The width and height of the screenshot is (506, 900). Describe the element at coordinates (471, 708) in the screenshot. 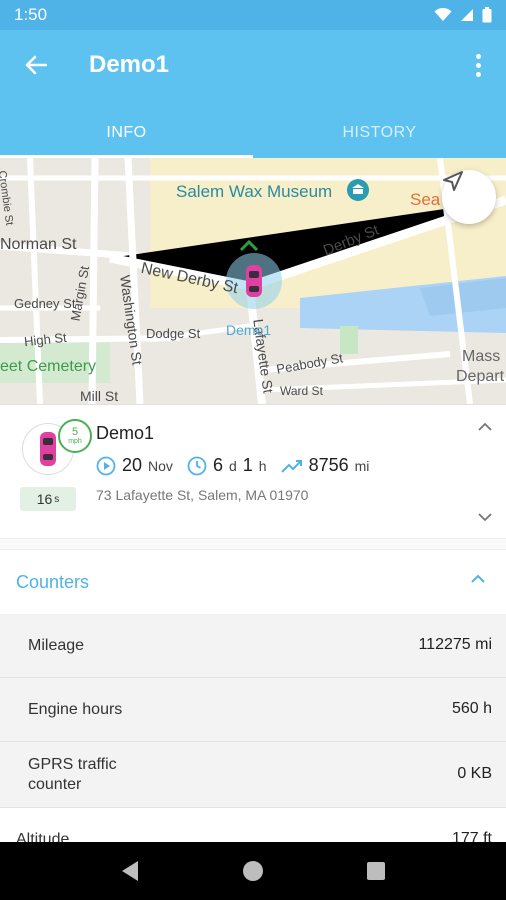

I see `counter-value: 560 h` at that location.